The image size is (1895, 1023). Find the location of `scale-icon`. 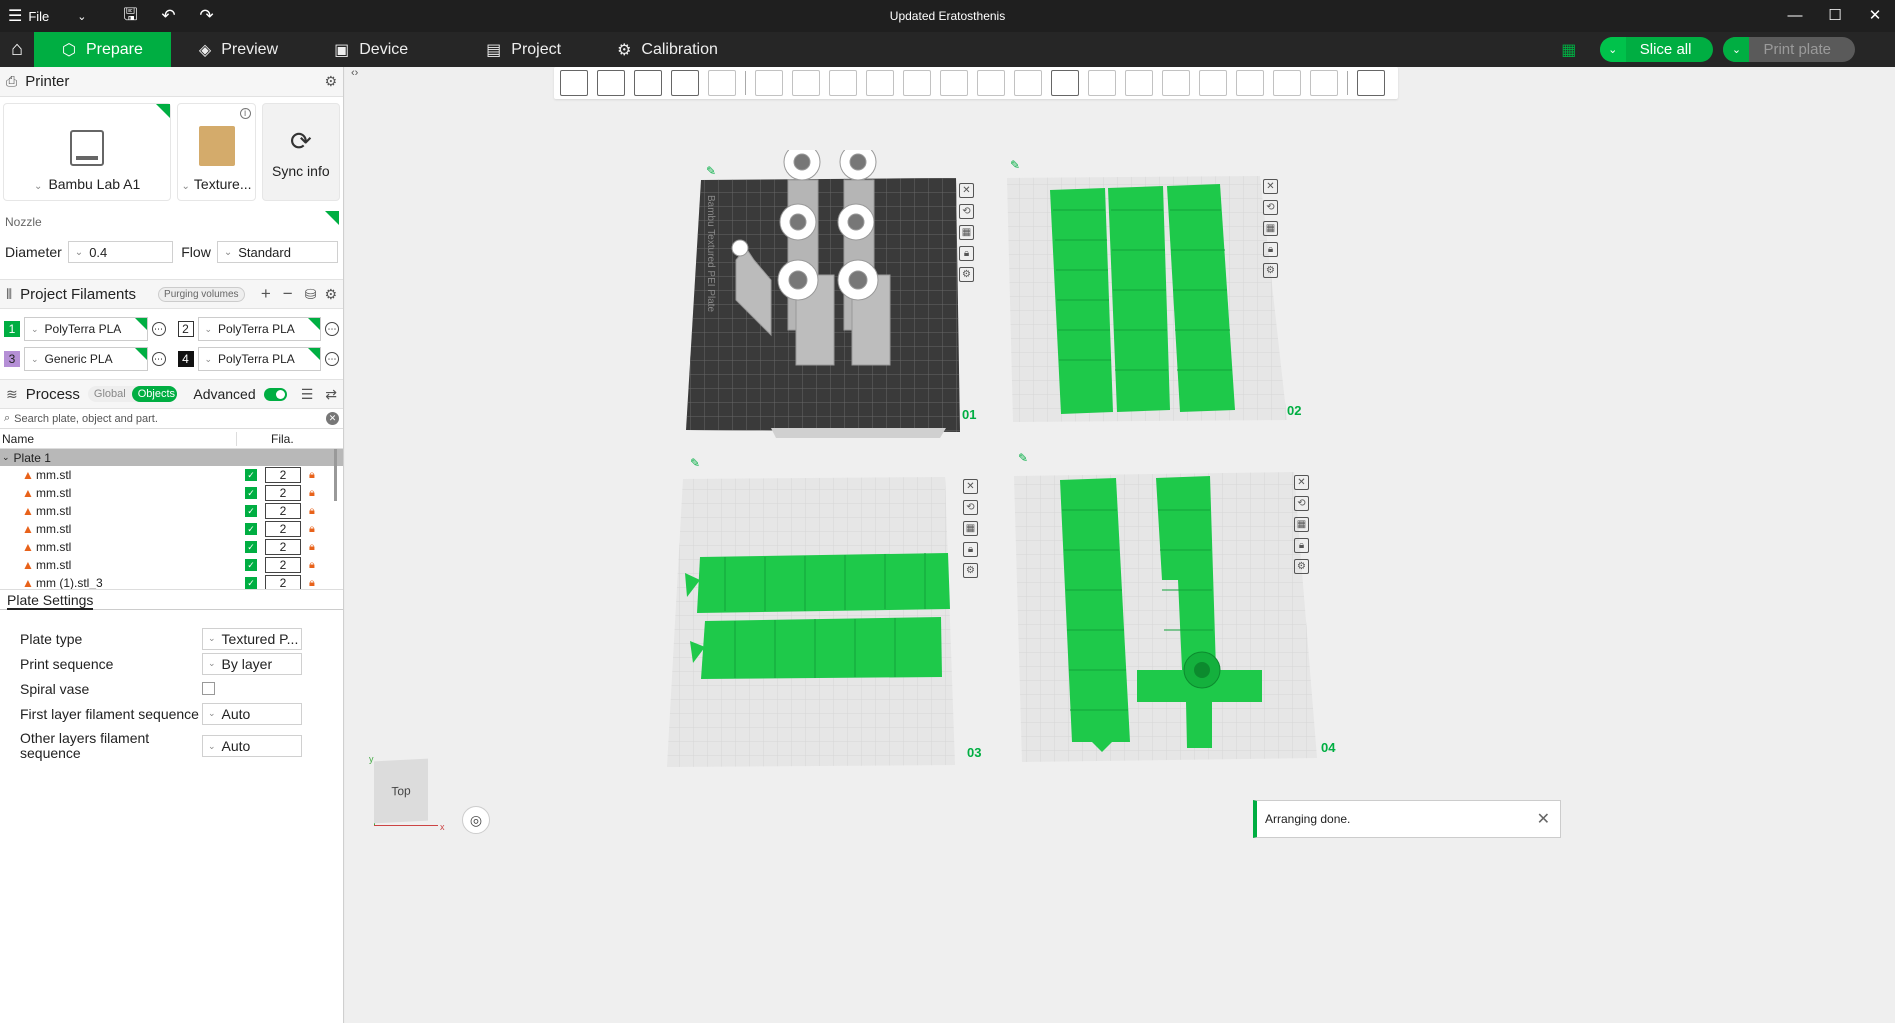

scale-icon is located at coordinates (843, 83).